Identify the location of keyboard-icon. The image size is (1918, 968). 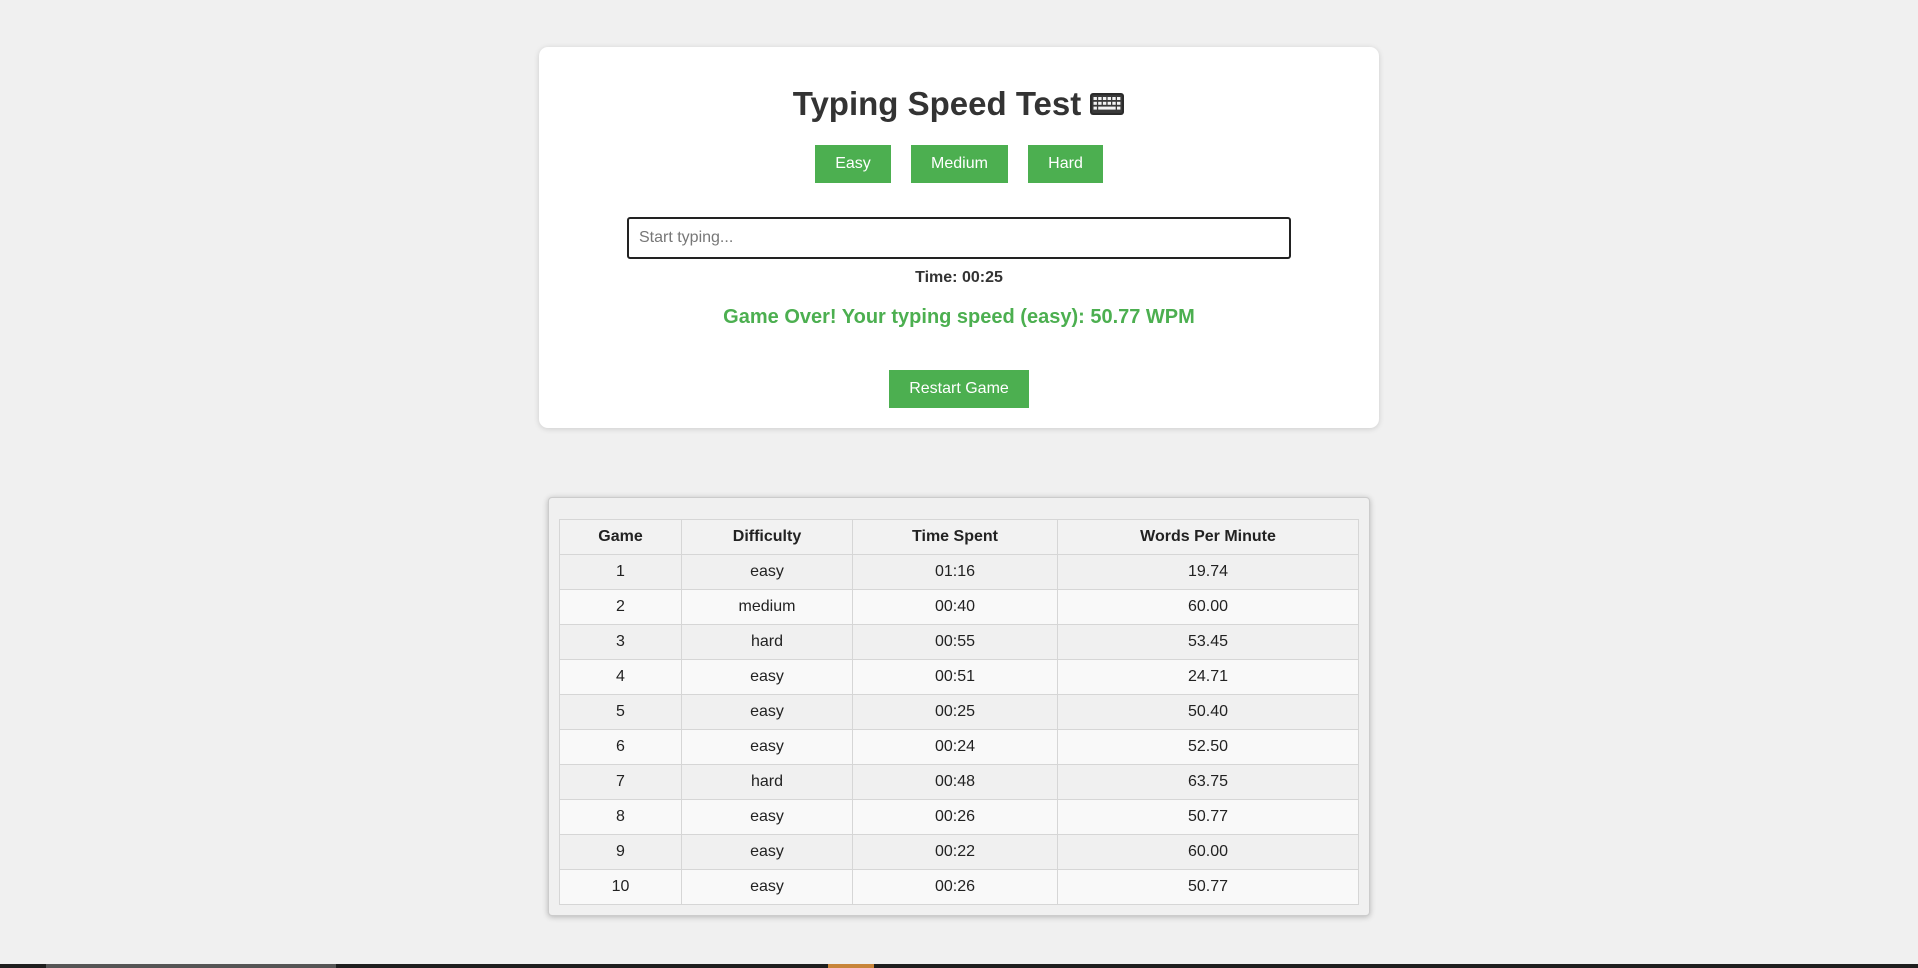
(1107, 104).